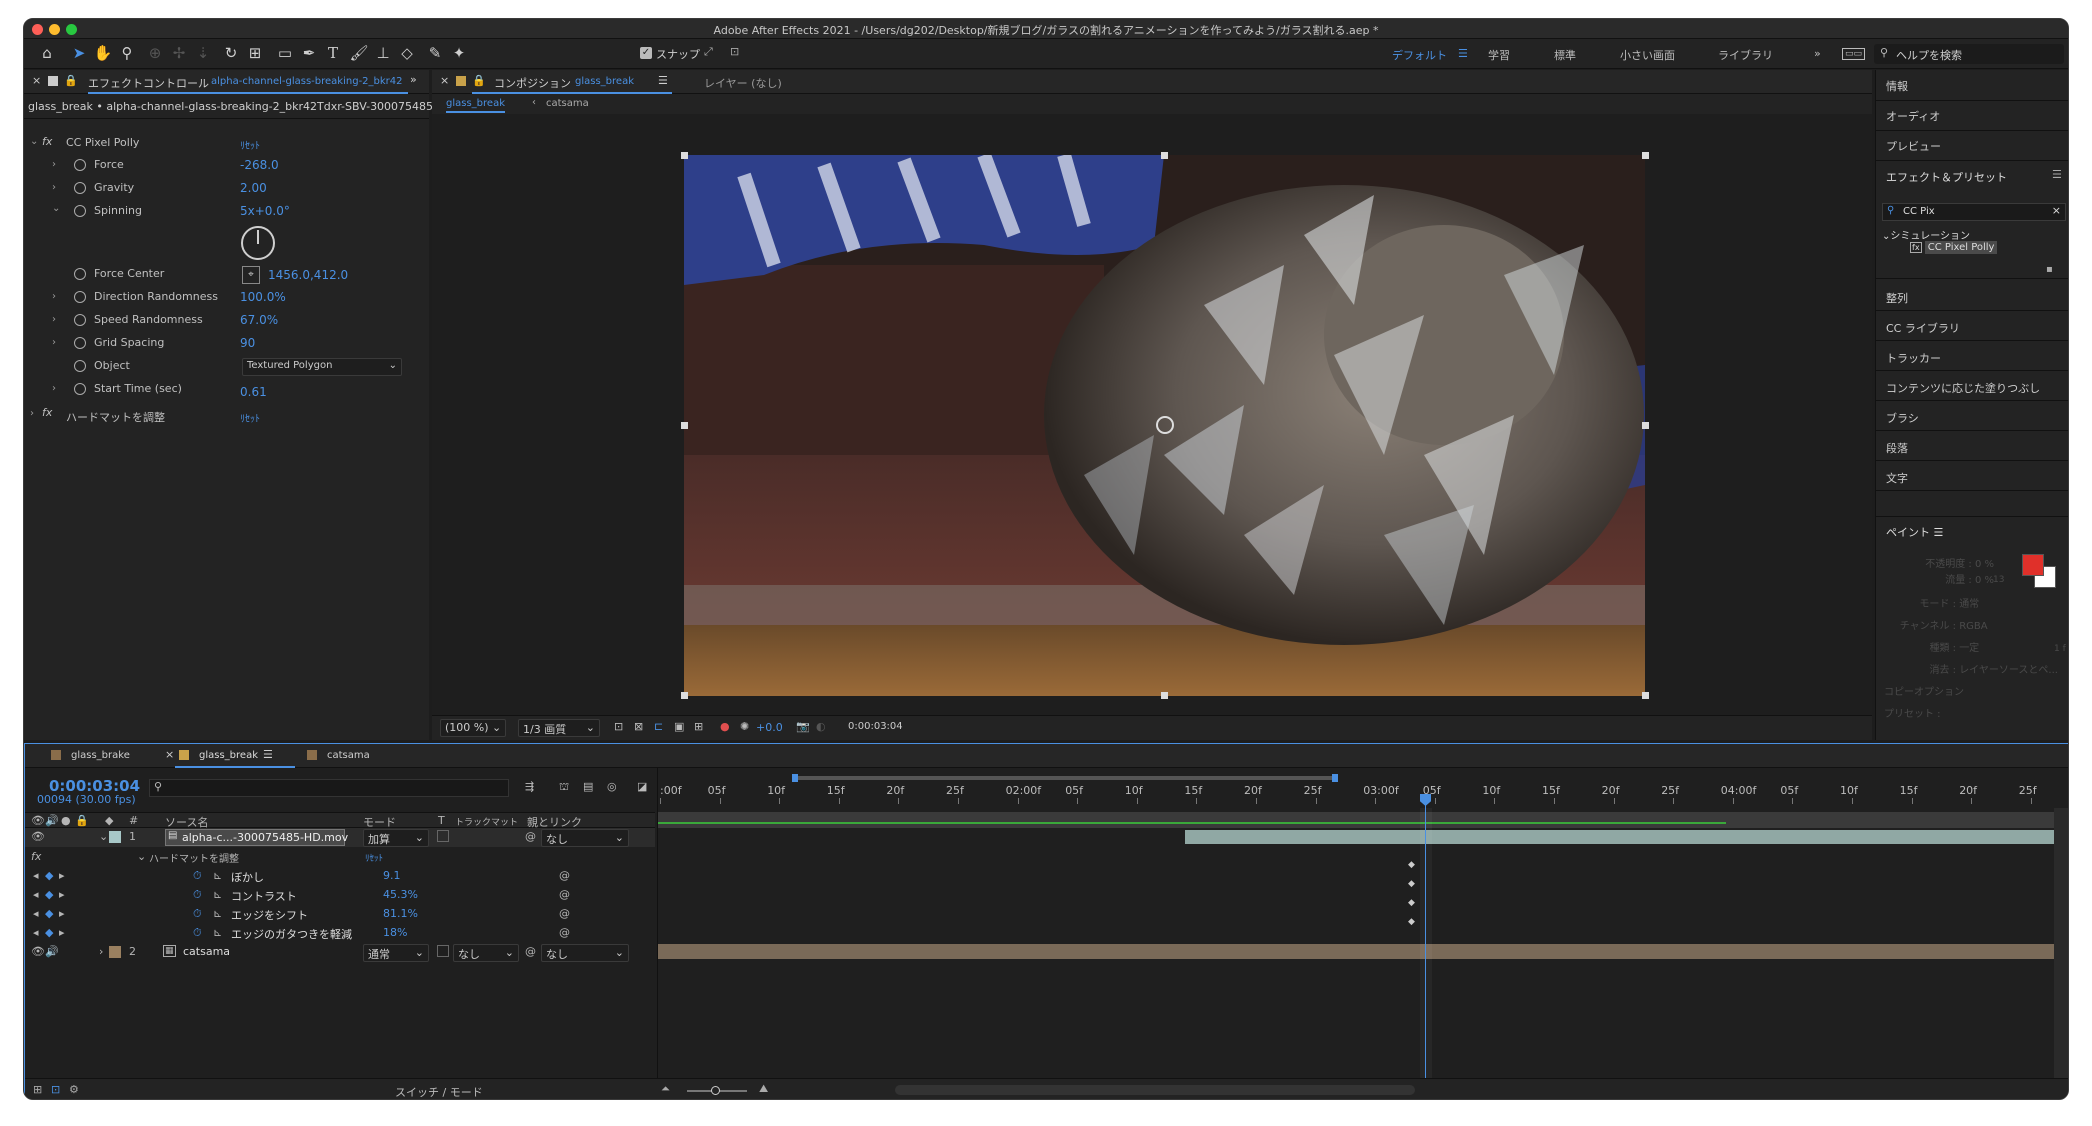 The height and width of the screenshot is (1126, 2092). Describe the element at coordinates (285, 53) in the screenshot. I see `rectangle-tool-icon: ▭` at that location.